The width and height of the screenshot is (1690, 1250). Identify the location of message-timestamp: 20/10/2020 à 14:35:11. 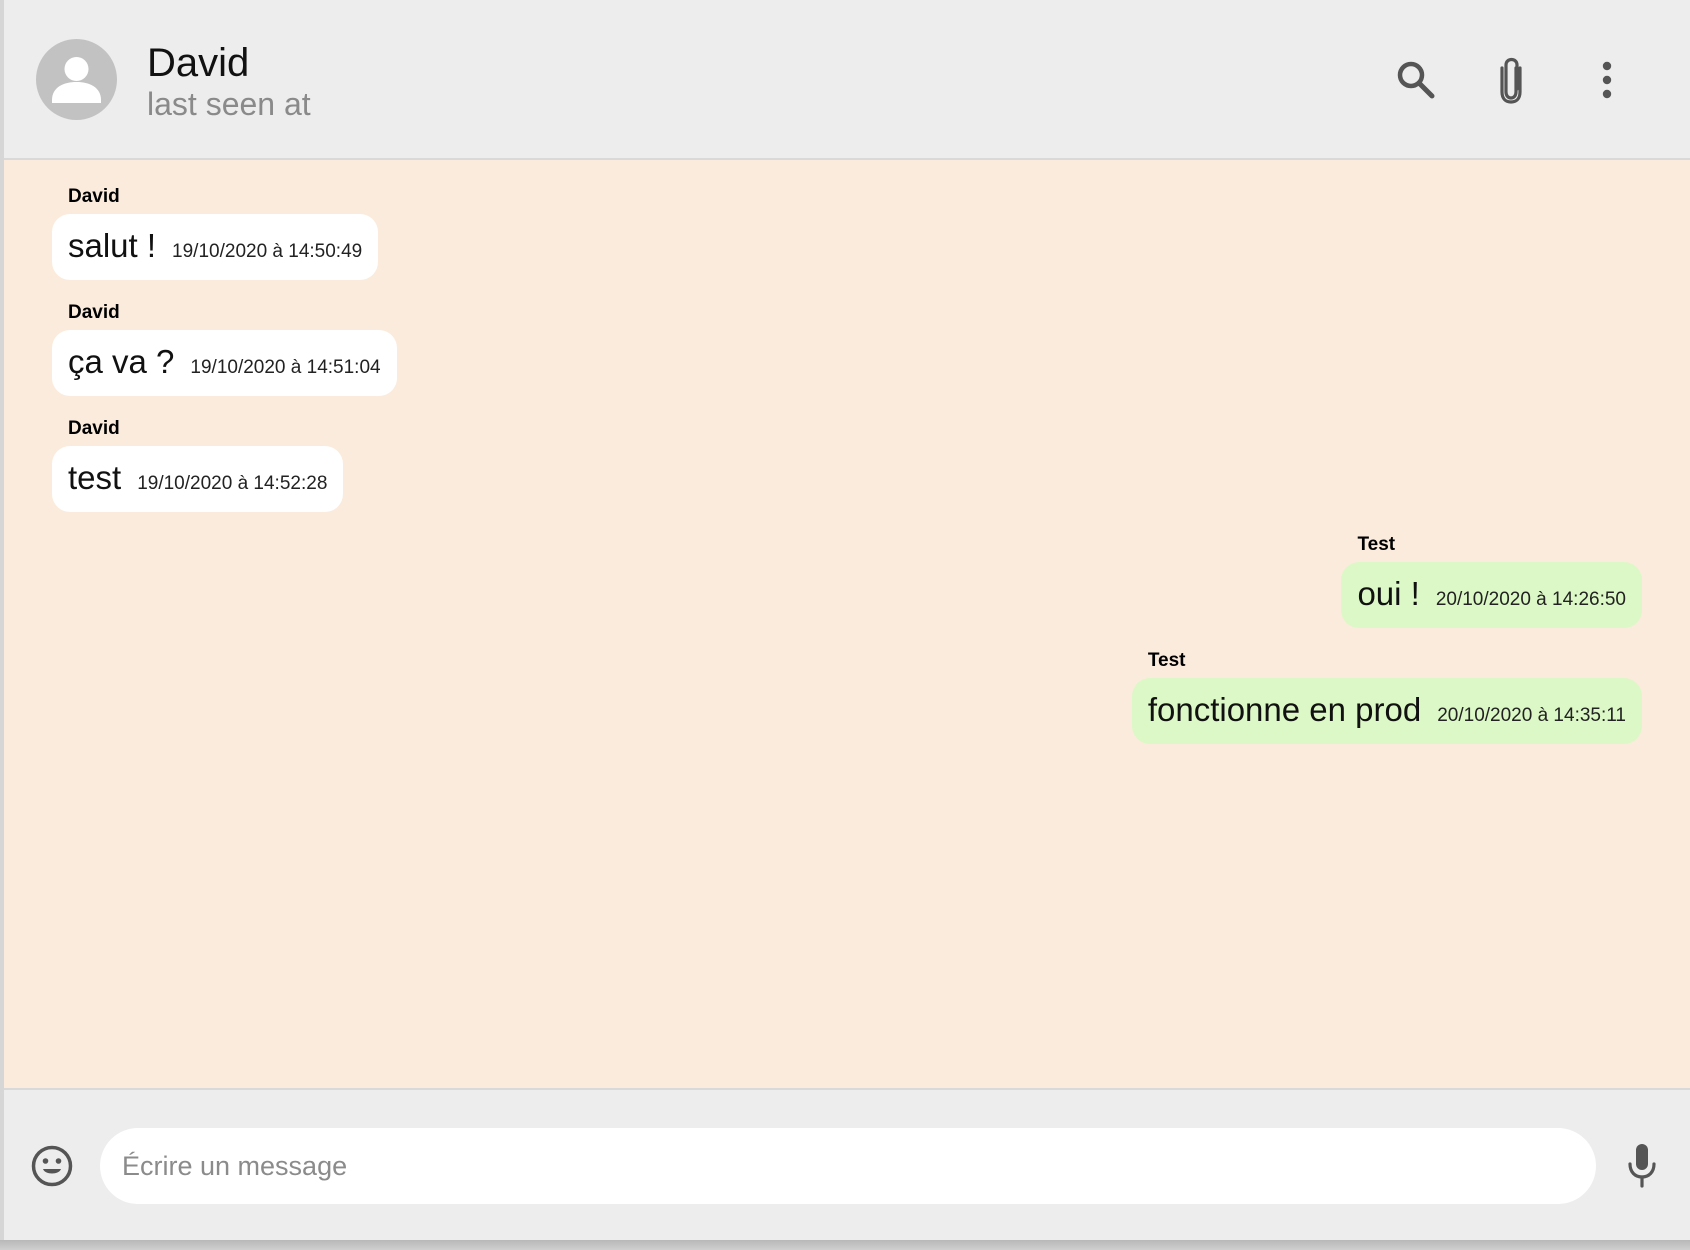
(1531, 715).